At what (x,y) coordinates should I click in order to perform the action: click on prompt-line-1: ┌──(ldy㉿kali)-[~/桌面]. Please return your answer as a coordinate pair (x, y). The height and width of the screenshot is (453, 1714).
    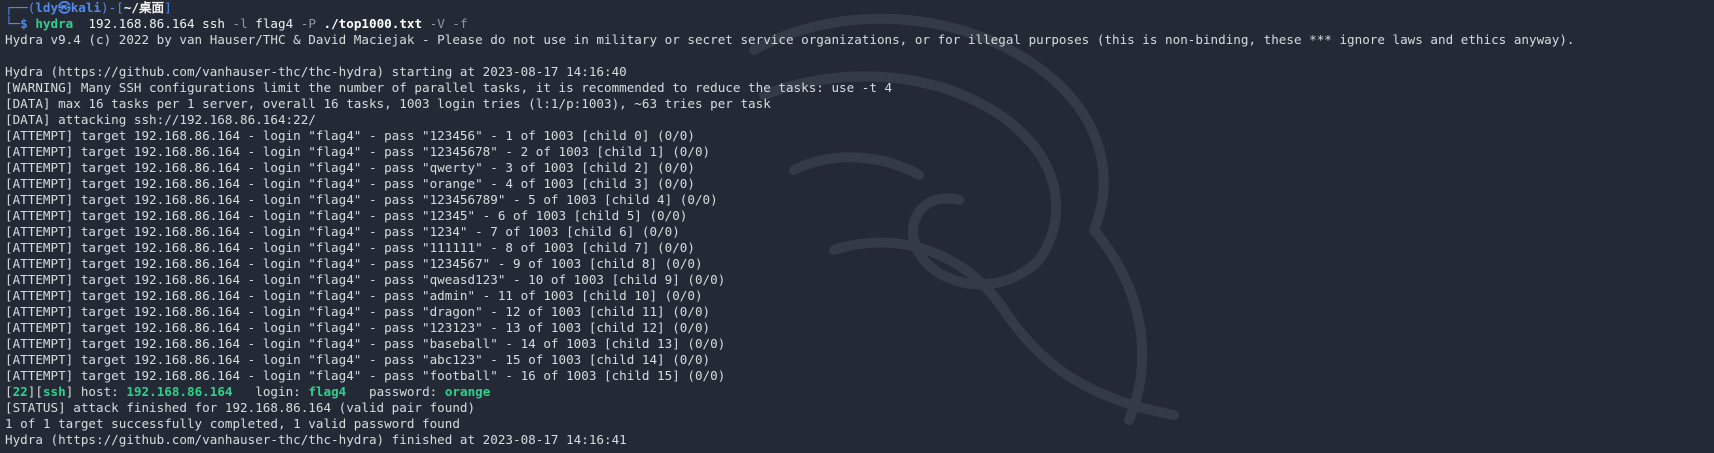
    Looking at the image, I should click on (859, 8).